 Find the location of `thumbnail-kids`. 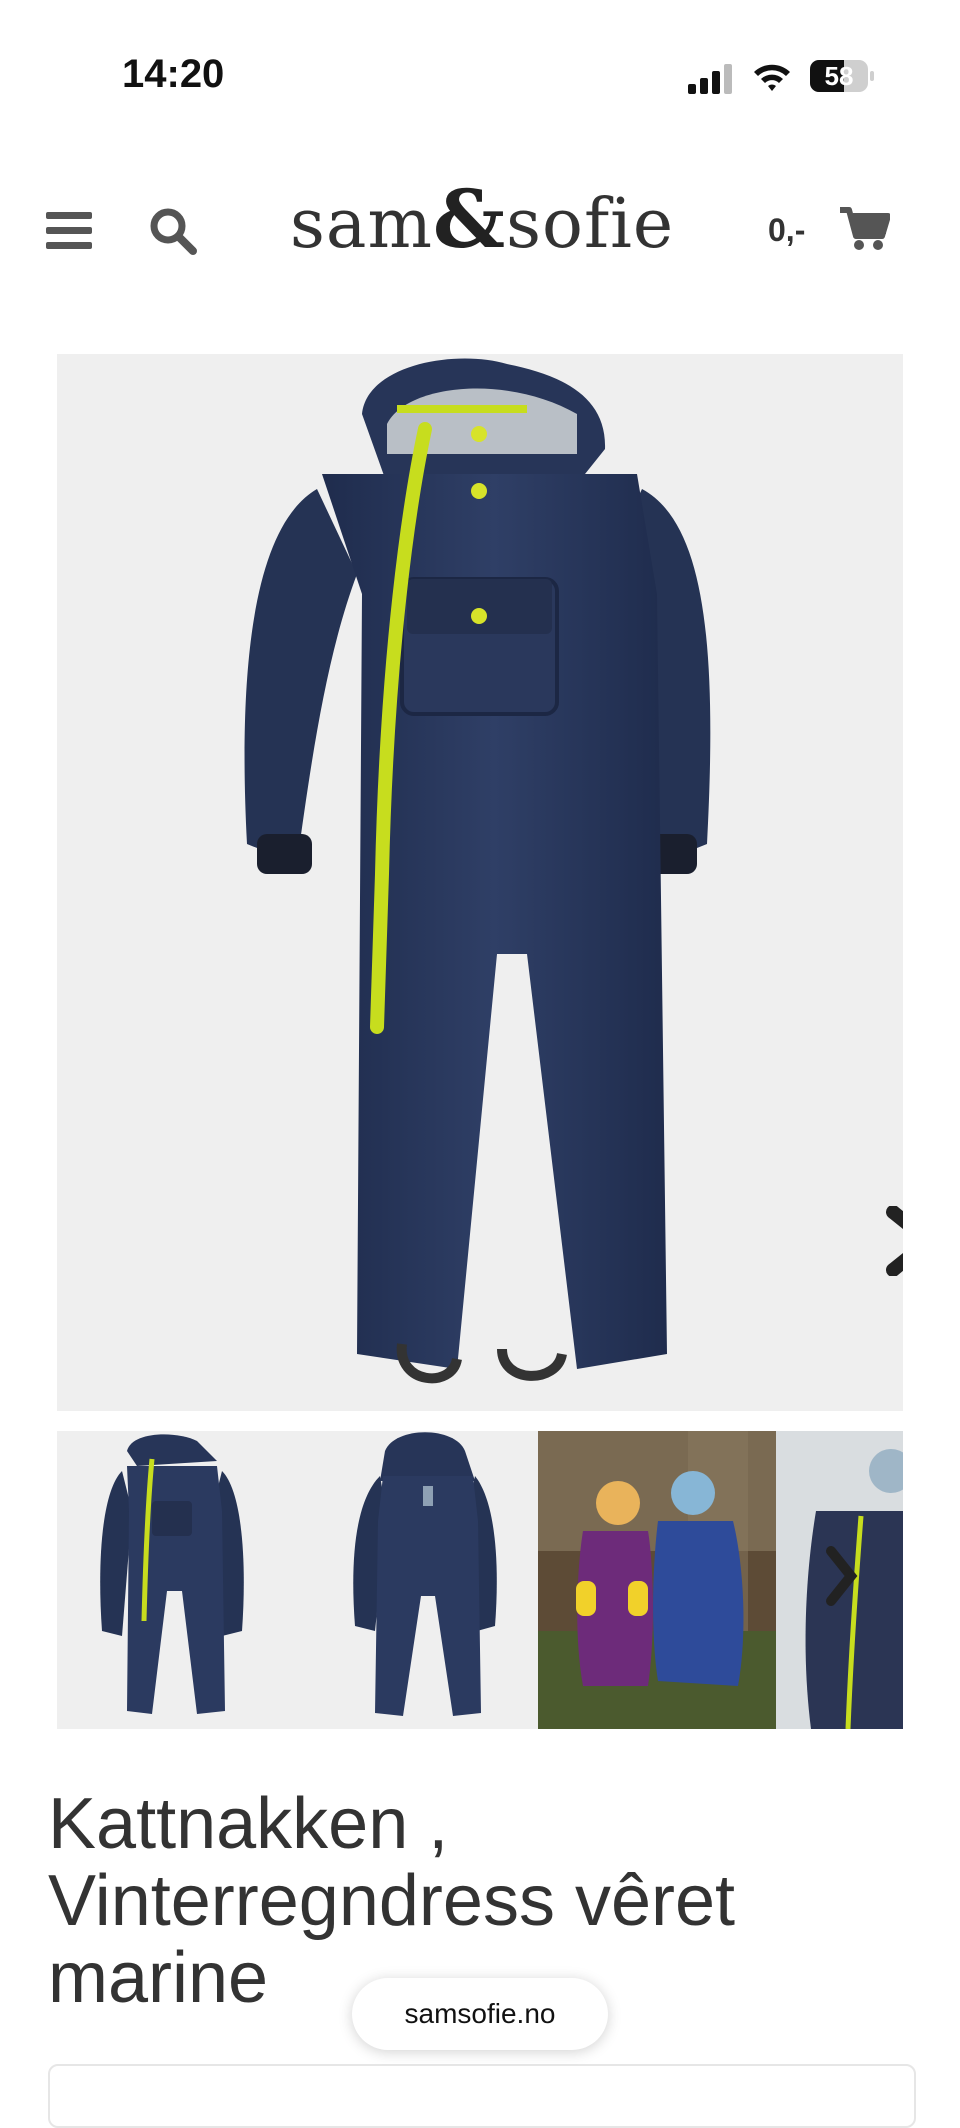

thumbnail-kids is located at coordinates (657, 1580).